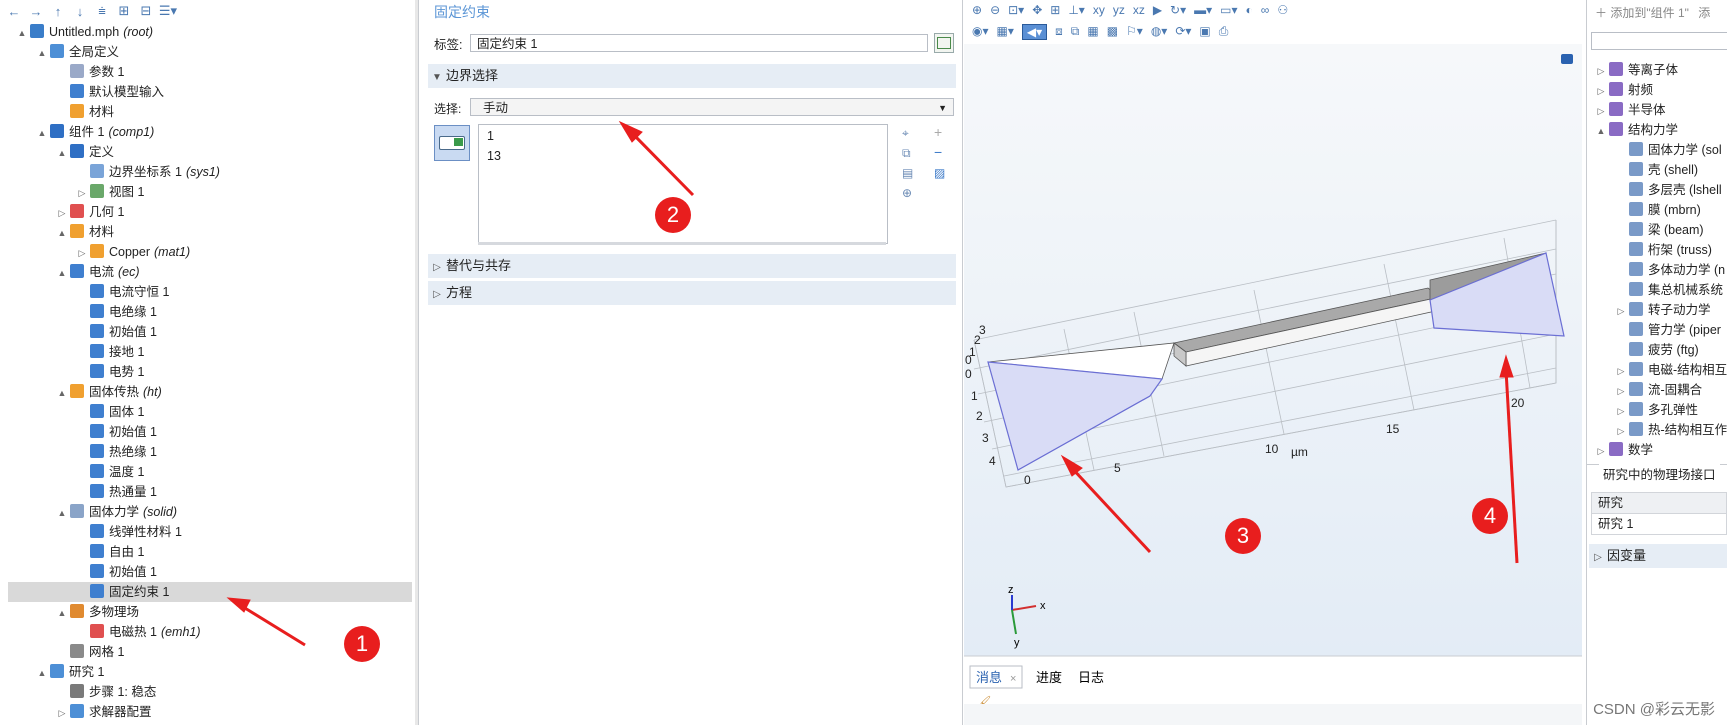  I want to click on add-to-component-button: ＋ 添加到"组件 1" 添, so click(1652, 12).